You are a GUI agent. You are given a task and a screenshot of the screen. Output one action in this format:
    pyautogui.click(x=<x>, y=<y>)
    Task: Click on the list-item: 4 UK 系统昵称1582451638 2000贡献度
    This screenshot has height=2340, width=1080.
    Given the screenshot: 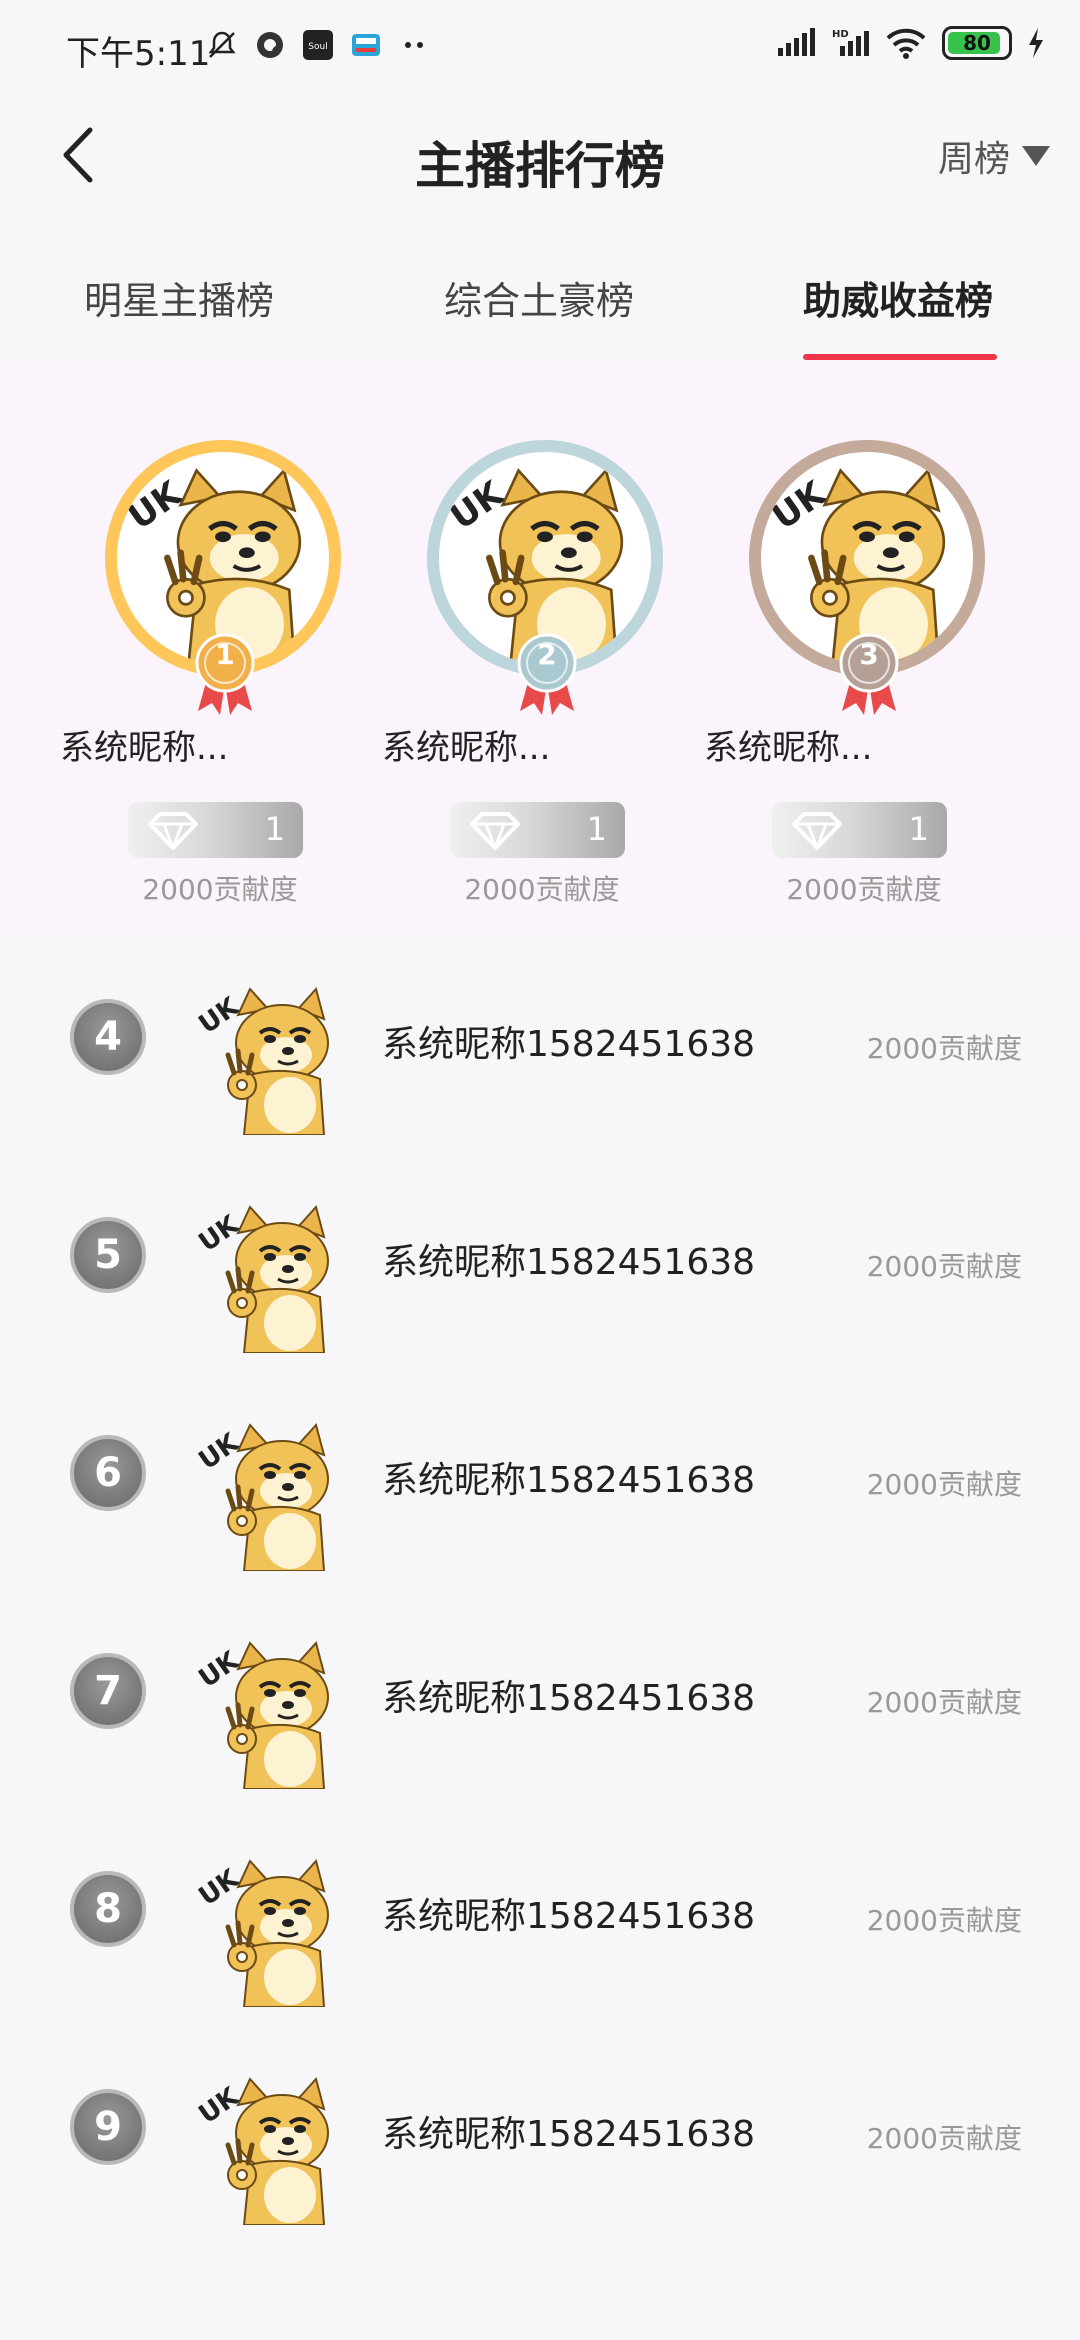 What is the action you would take?
    pyautogui.click(x=540, y=1044)
    